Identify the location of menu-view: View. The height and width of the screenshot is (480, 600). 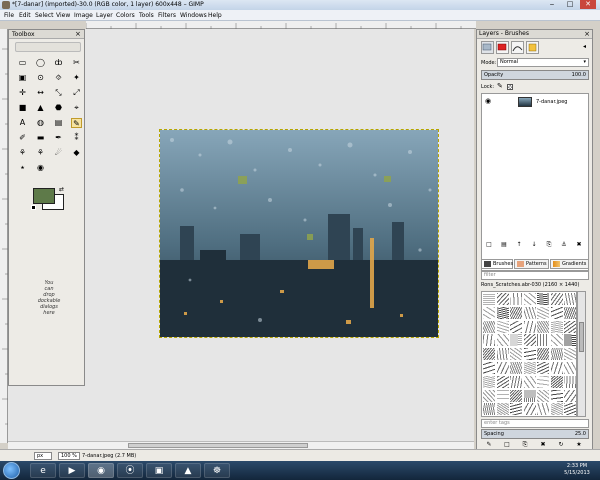
(63, 15).